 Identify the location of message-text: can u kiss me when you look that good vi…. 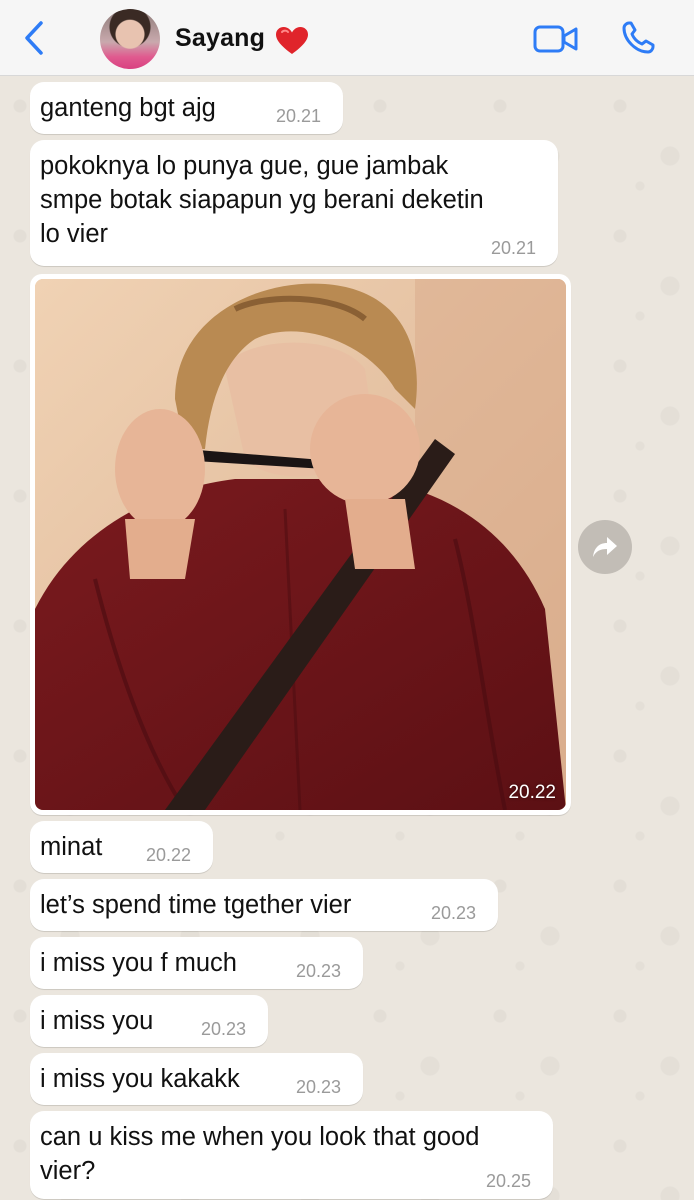
(260, 1154).